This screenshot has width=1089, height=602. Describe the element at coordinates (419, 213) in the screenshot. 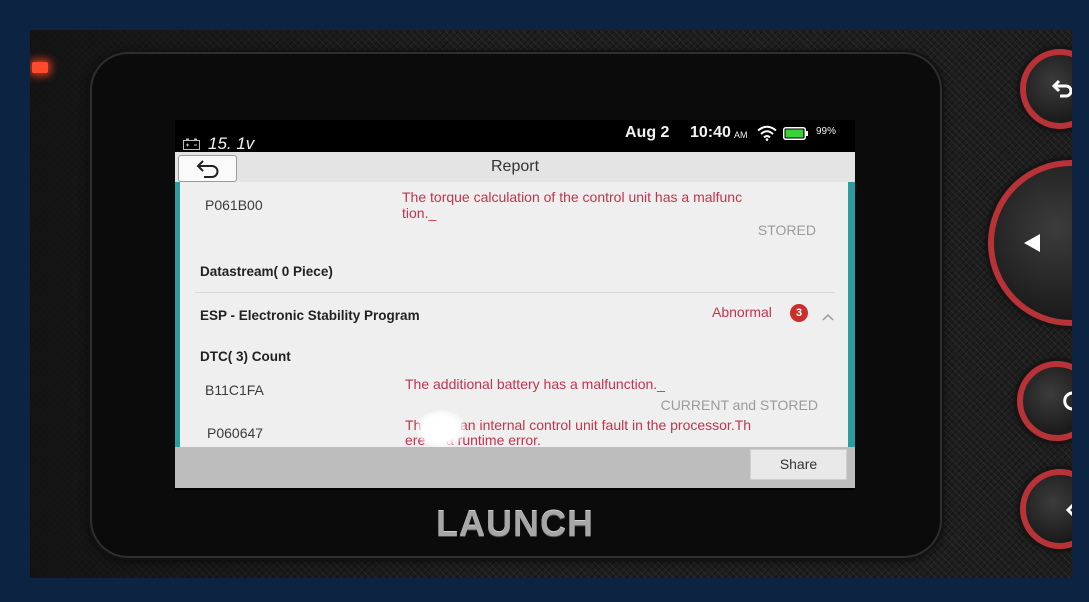

I see `dtc-description-line: tion._` at that location.